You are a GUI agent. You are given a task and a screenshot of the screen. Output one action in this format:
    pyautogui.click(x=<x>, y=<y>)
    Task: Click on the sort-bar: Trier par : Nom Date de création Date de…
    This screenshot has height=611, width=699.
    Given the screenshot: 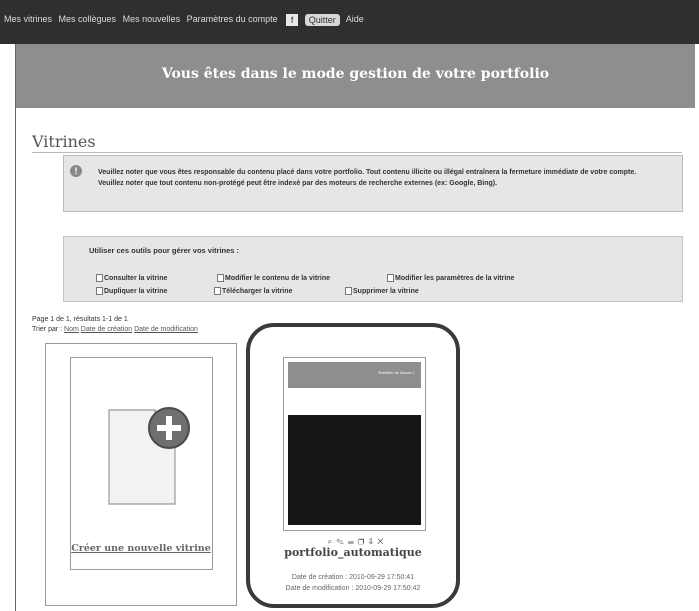 What is the action you would take?
    pyautogui.click(x=115, y=329)
    